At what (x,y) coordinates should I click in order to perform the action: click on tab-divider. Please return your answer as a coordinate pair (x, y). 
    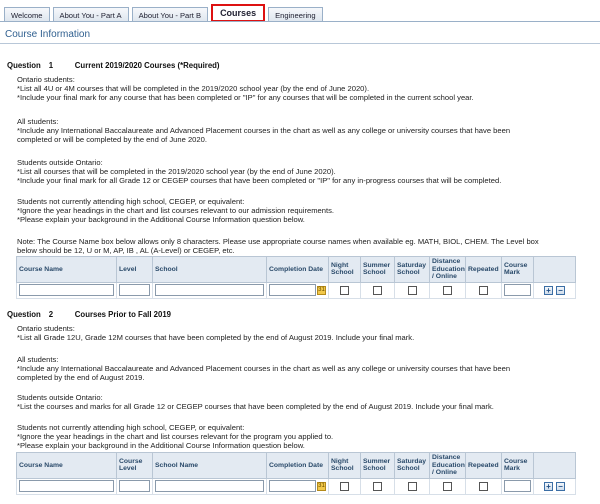
    Looking at the image, I should click on (300, 21).